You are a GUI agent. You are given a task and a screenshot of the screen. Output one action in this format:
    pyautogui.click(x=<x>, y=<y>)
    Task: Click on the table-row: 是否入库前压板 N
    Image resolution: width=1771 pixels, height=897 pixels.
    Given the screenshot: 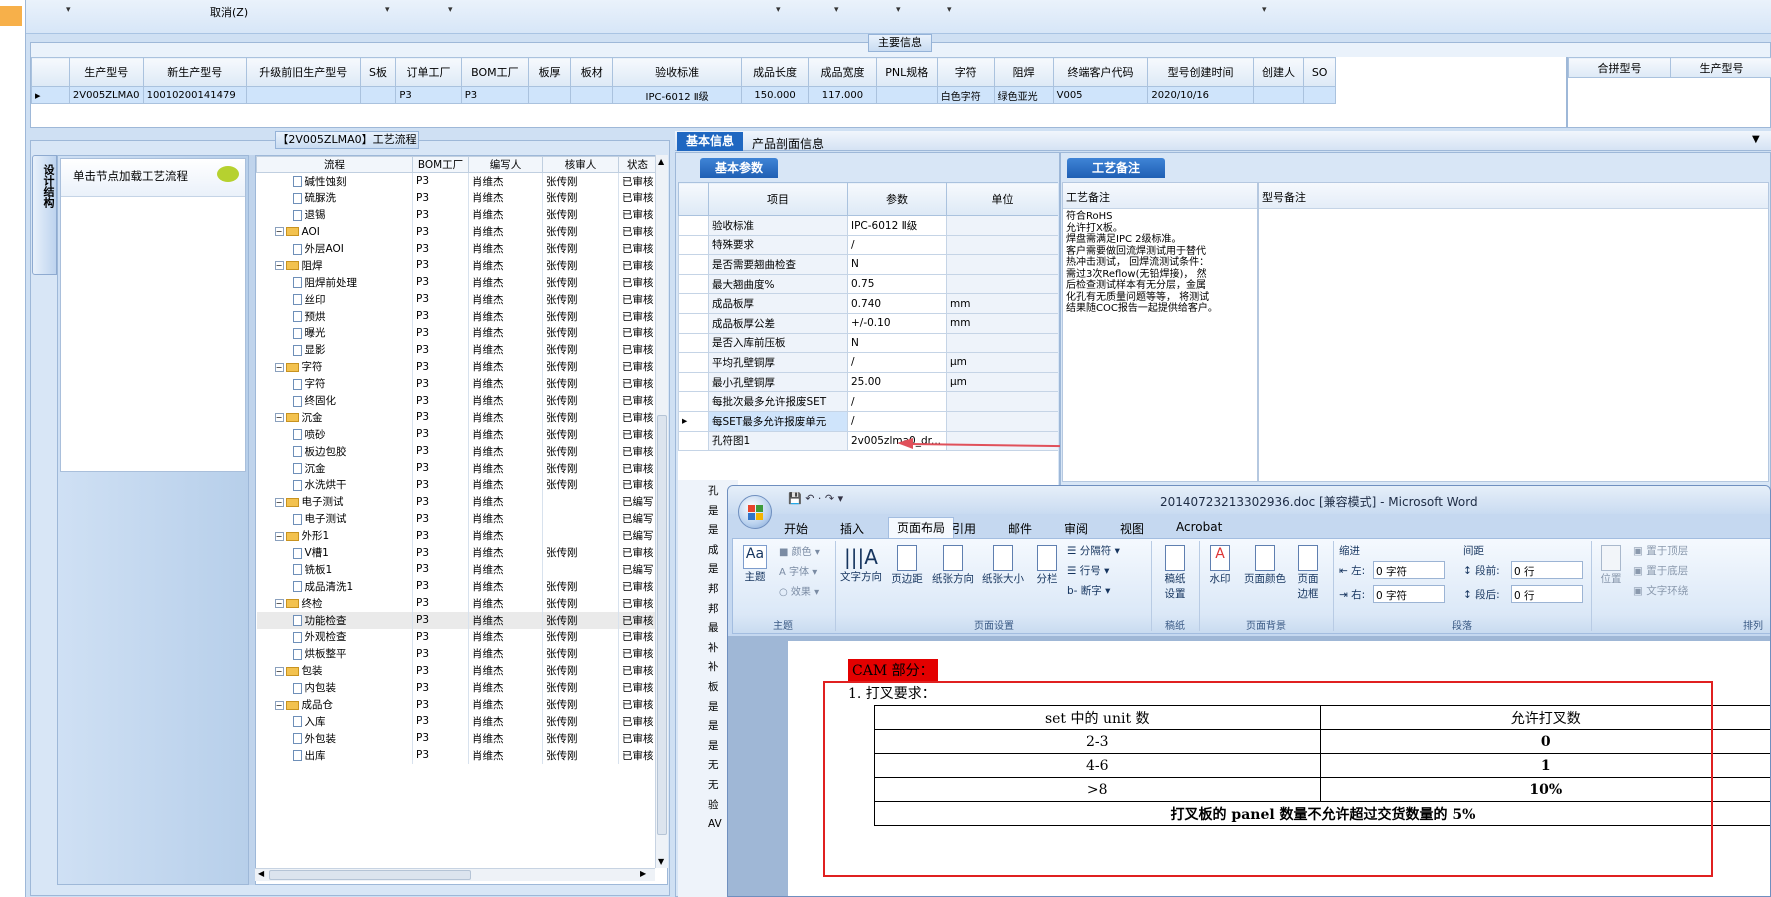 What is the action you would take?
    pyautogui.click(x=868, y=343)
    